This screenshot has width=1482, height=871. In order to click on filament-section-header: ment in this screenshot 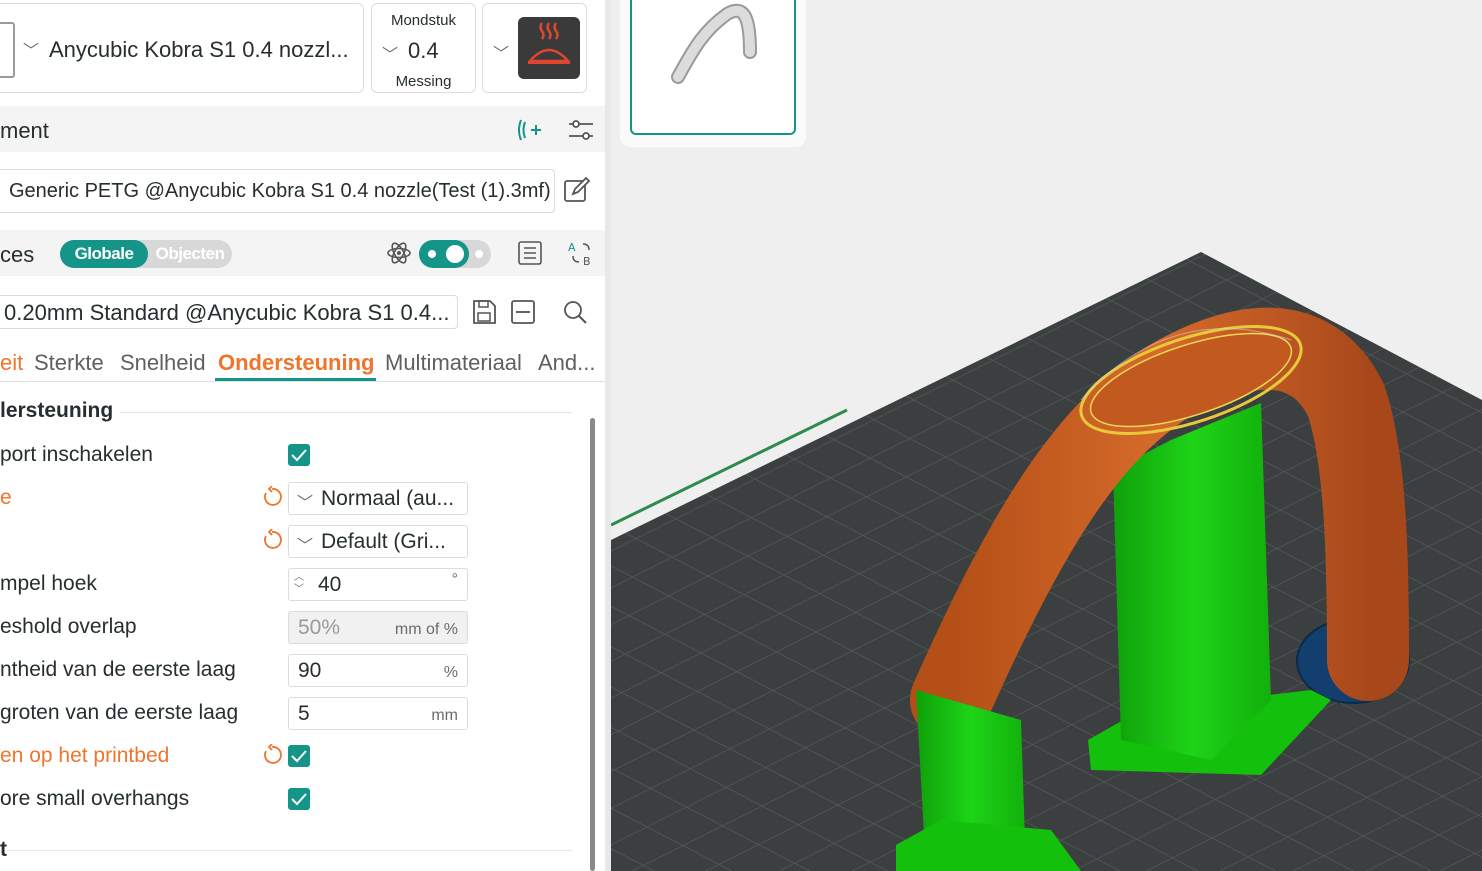, I will do `click(303, 129)`.